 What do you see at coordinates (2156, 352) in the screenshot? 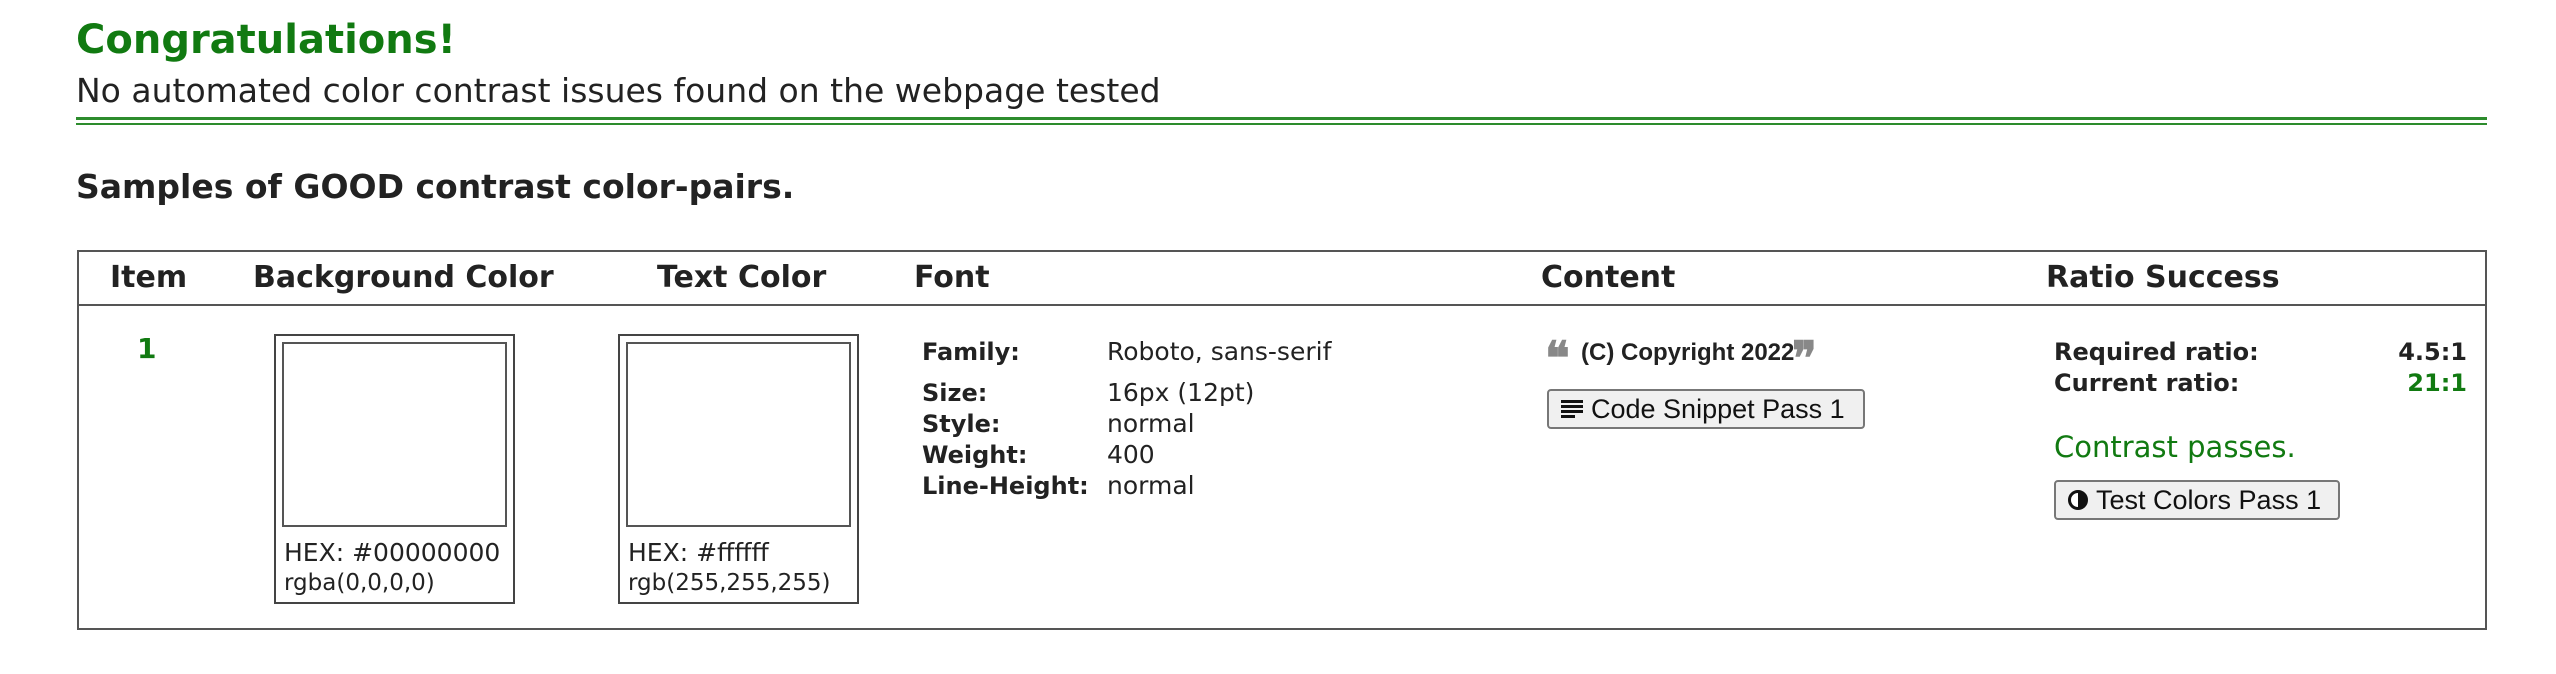
I see `required-ratio-label: Required ratio:` at bounding box center [2156, 352].